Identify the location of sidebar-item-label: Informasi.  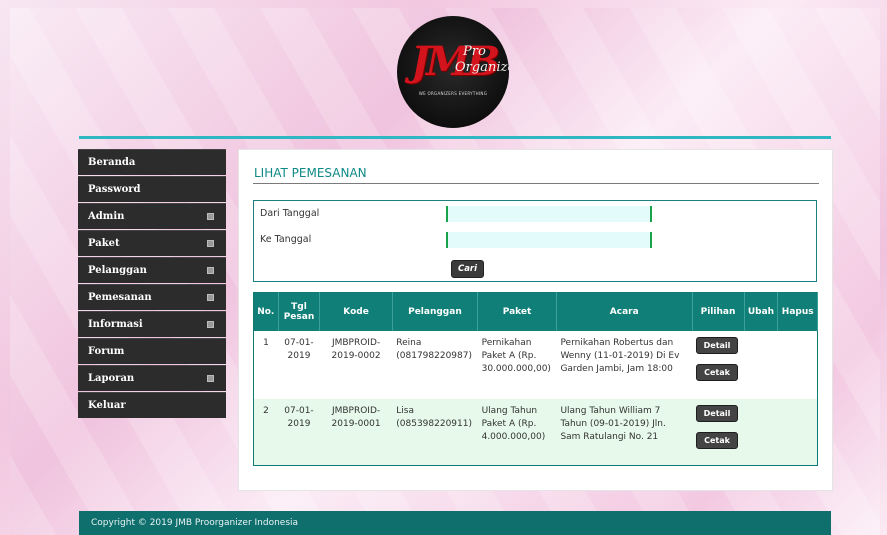
(115, 324).